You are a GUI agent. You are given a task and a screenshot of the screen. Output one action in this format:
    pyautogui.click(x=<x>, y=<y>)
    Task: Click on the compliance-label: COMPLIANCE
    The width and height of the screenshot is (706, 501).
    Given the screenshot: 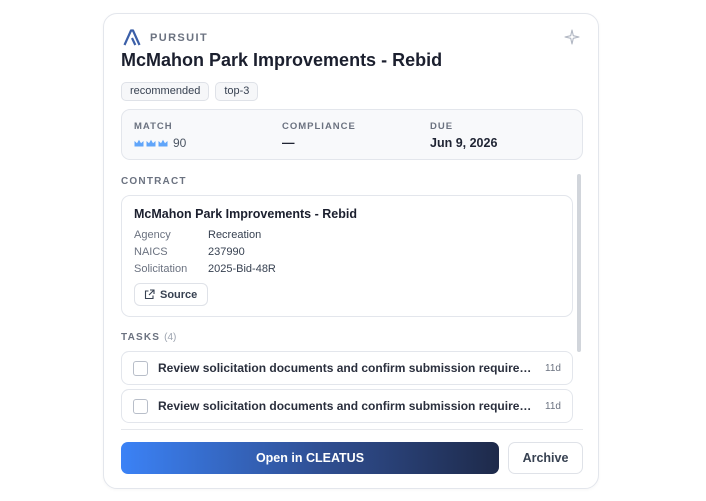 What is the action you would take?
    pyautogui.click(x=319, y=126)
    